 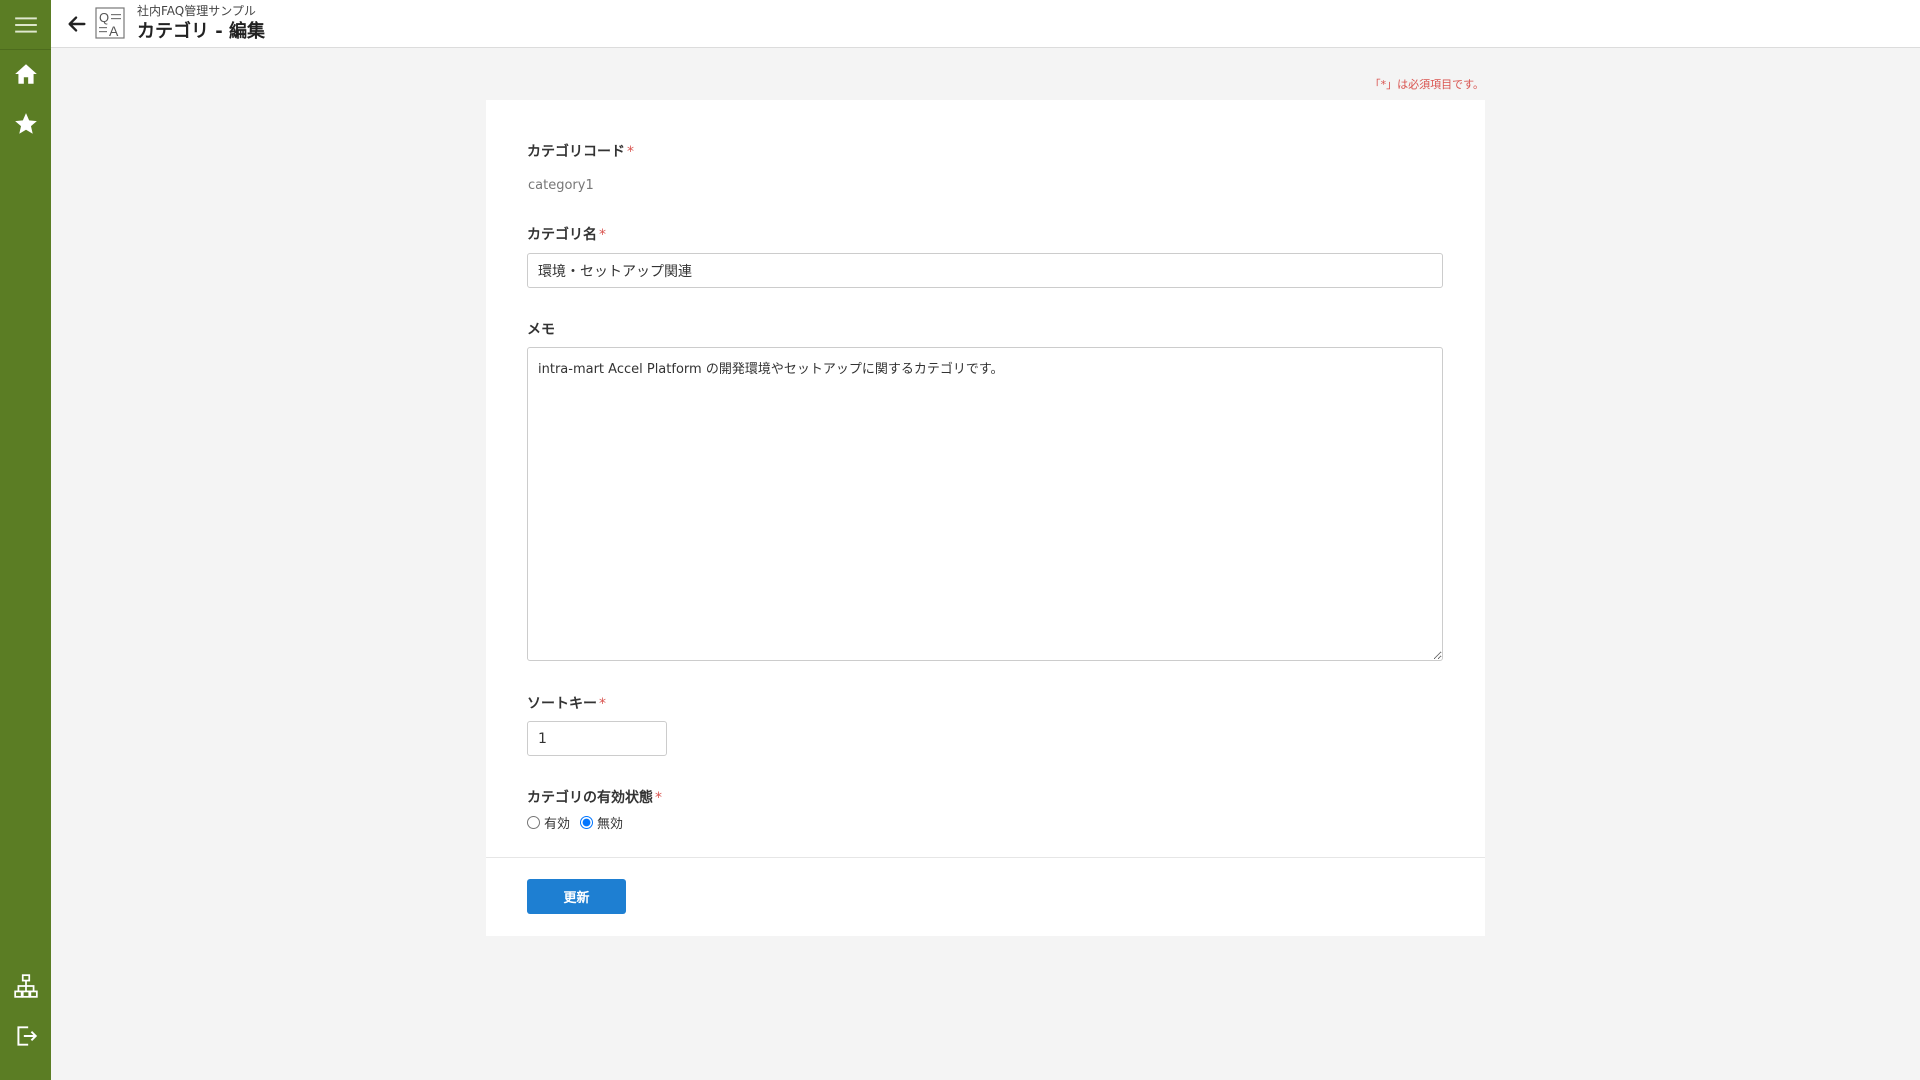 What do you see at coordinates (587, 822) in the screenshot?
I see `status-radio-disabled` at bounding box center [587, 822].